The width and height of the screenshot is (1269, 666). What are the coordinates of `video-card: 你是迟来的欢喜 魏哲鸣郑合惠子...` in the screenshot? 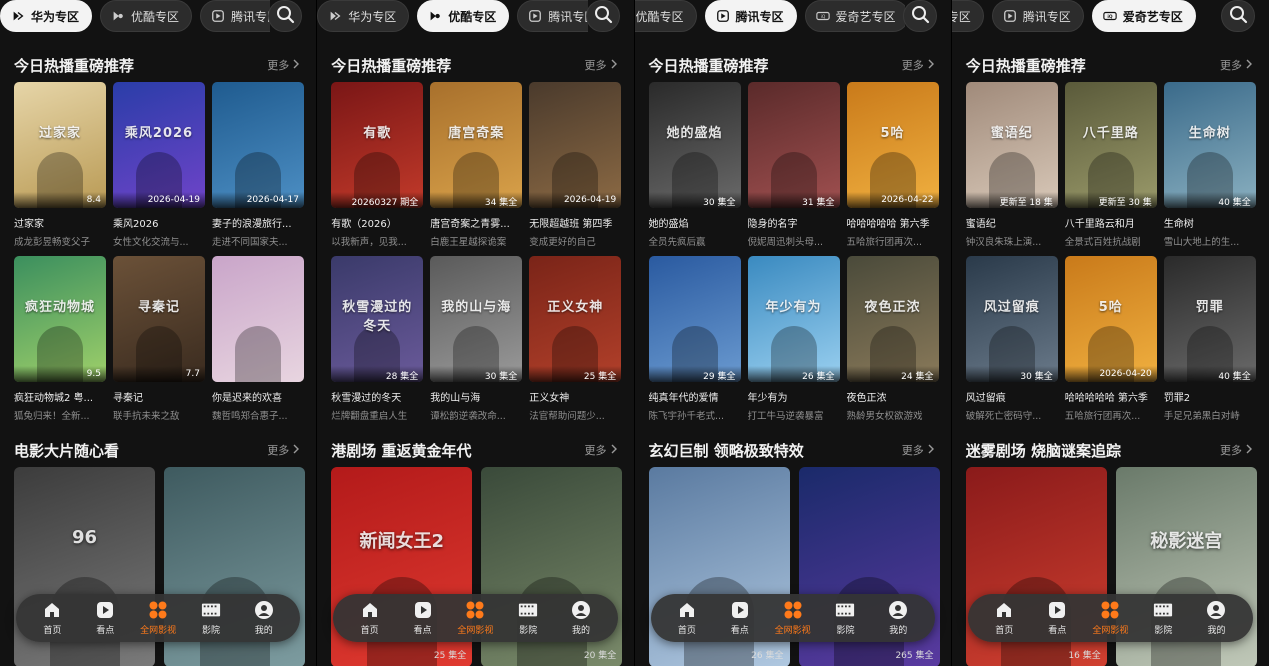 It's located at (258, 339).